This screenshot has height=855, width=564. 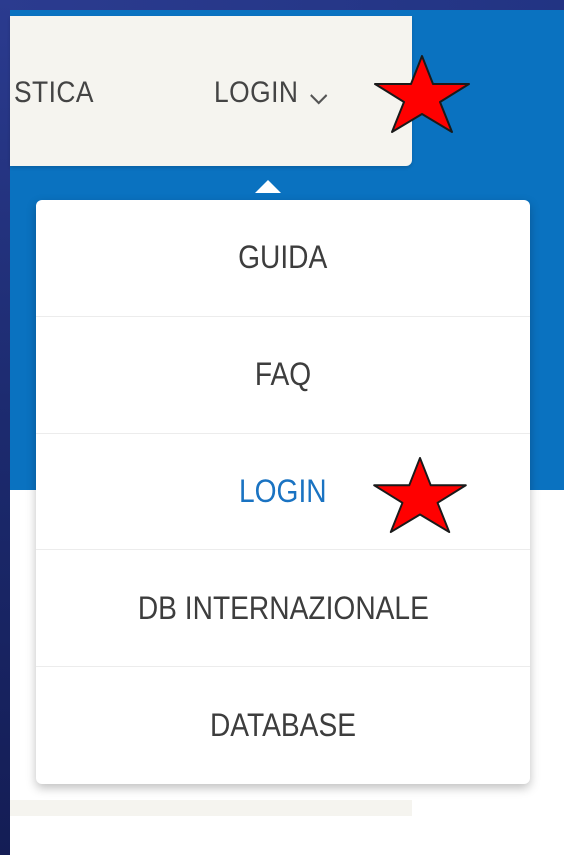 What do you see at coordinates (318, 94) in the screenshot?
I see `chevron-down-icon` at bounding box center [318, 94].